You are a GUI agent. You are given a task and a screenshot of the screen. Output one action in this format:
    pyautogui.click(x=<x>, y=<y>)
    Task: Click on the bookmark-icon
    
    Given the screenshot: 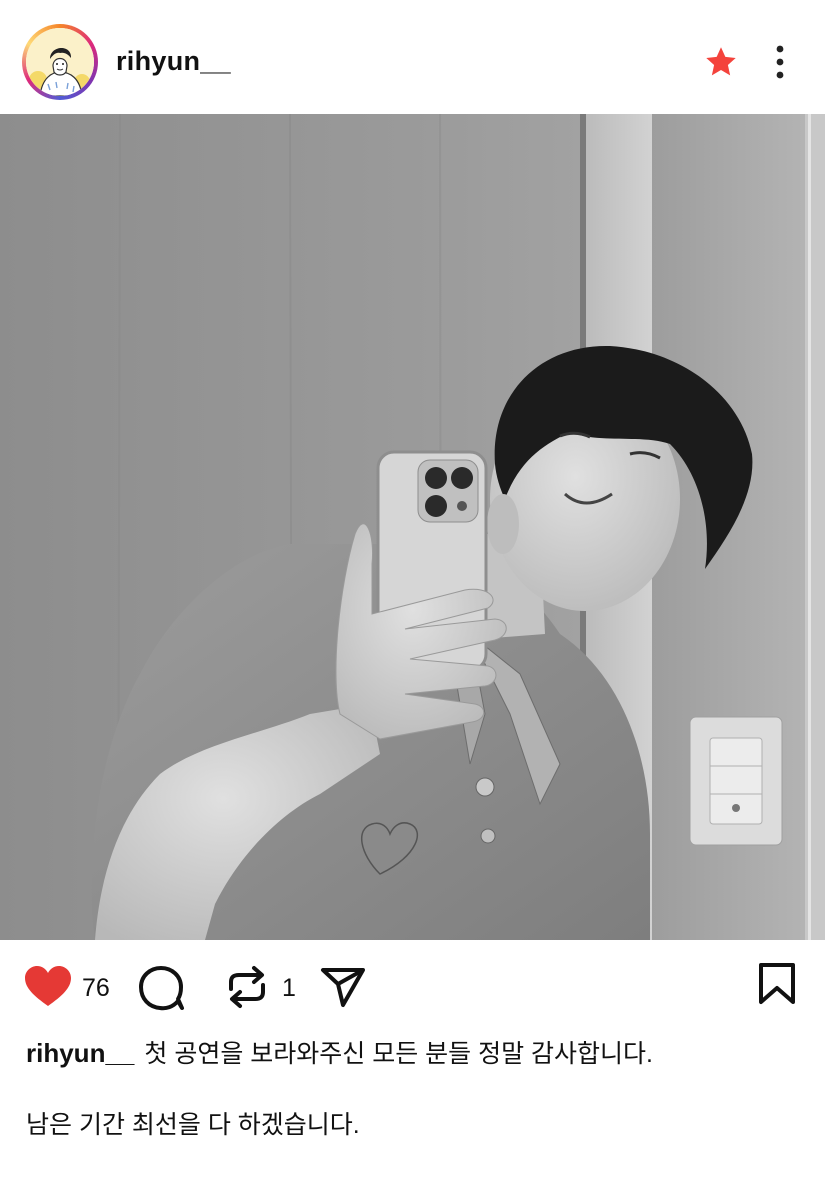 What is the action you would take?
    pyautogui.click(x=777, y=984)
    